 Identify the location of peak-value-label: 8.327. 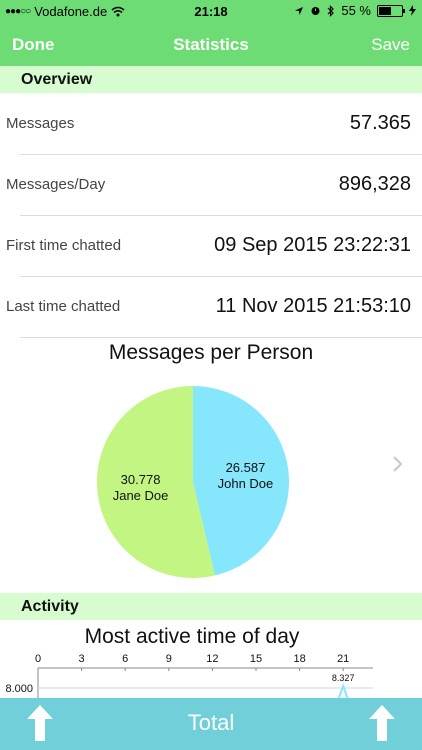
(343, 678).